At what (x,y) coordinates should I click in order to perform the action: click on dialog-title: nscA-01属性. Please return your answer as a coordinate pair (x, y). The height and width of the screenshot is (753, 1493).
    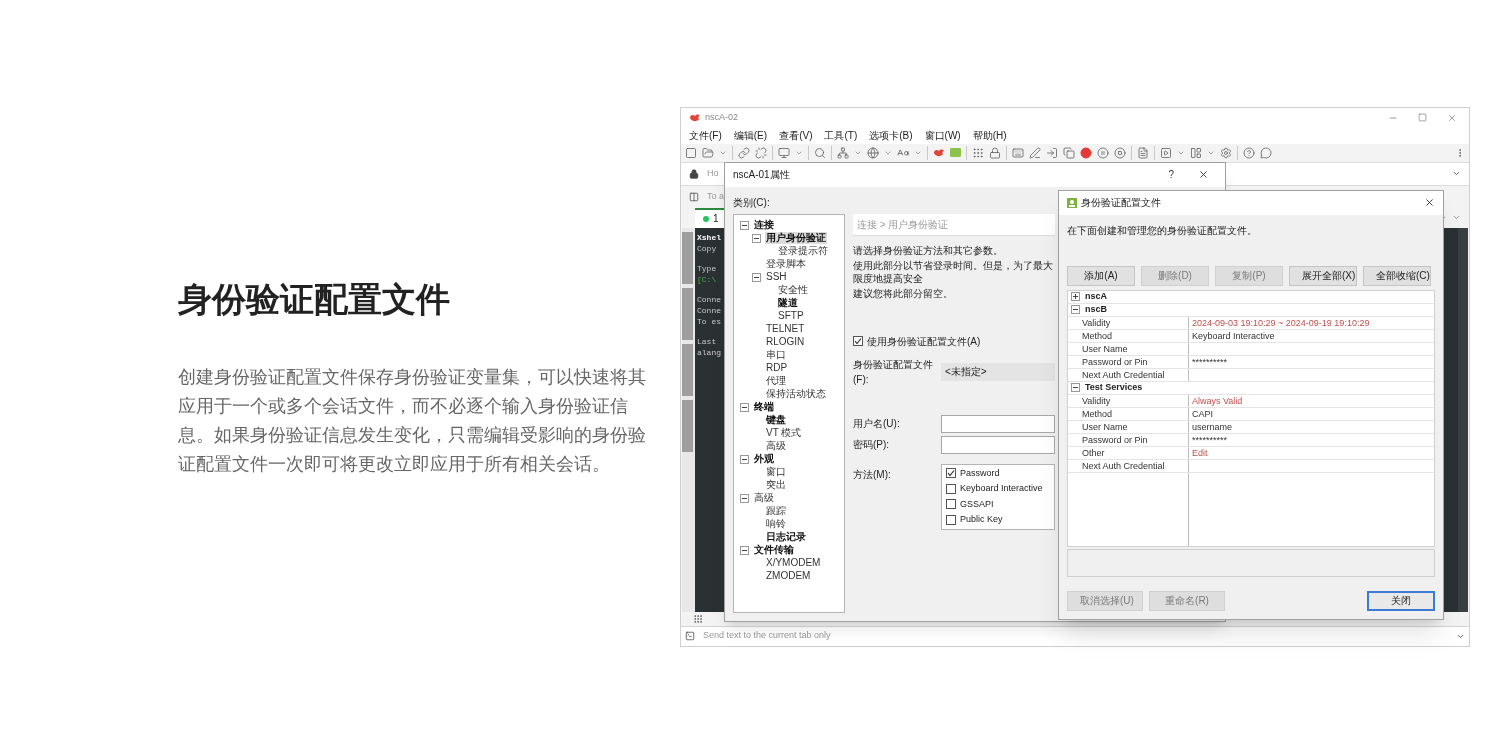
    Looking at the image, I should click on (761, 175).